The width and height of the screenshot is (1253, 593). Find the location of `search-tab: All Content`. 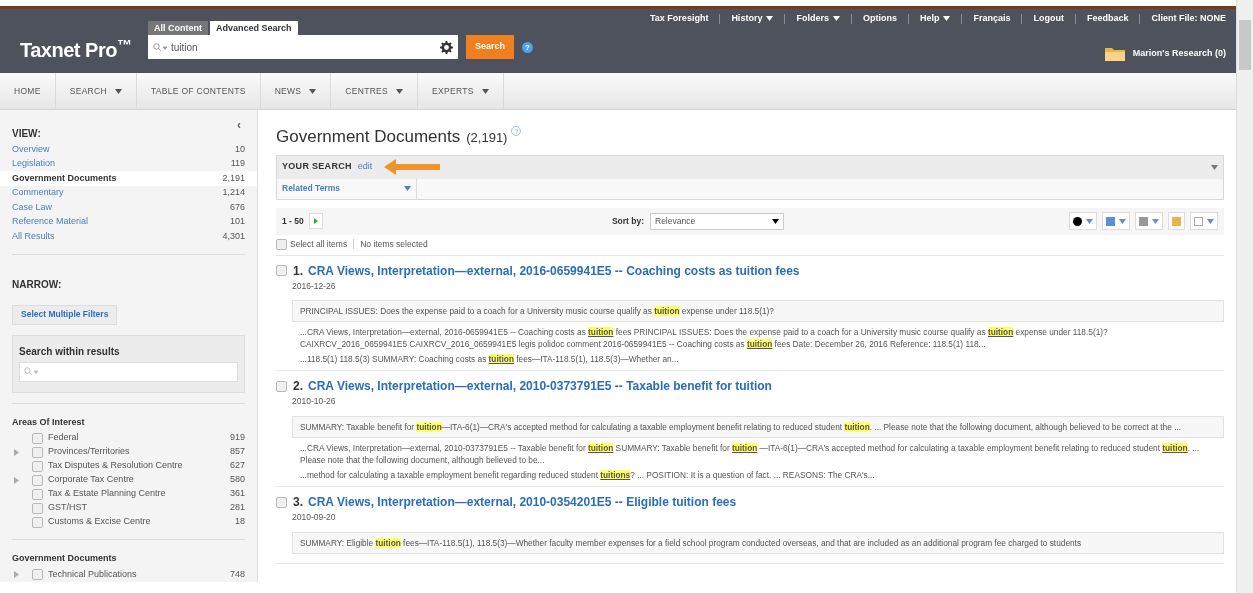

search-tab: All Content is located at coordinates (178, 28).